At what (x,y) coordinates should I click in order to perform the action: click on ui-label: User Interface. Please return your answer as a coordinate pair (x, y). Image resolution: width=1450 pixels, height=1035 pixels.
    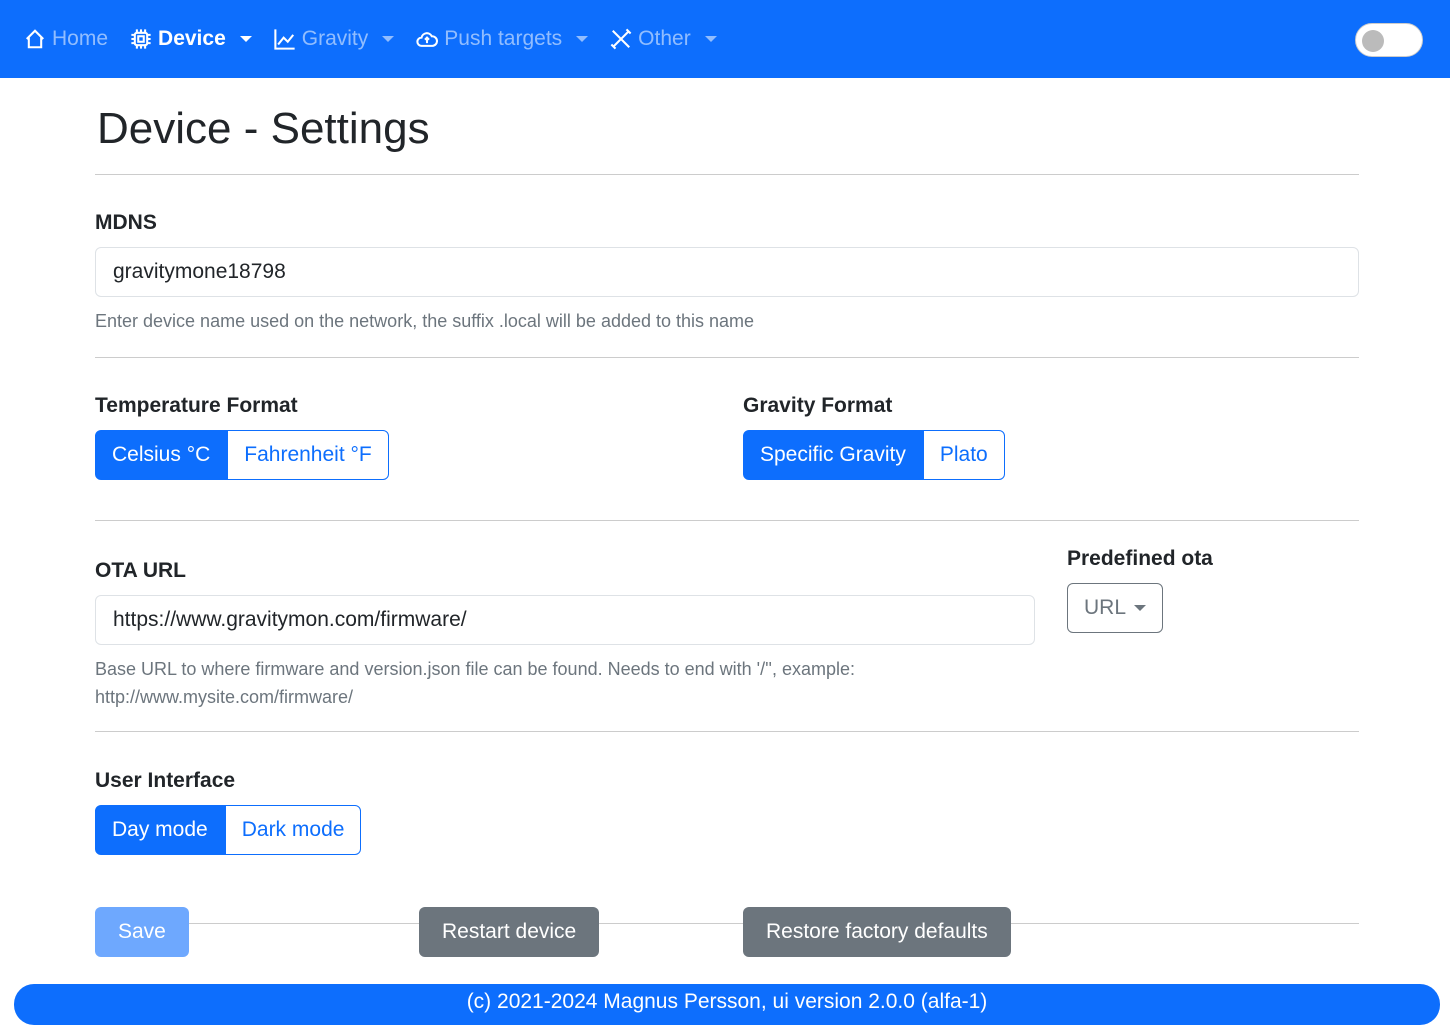
    Looking at the image, I should click on (165, 780).